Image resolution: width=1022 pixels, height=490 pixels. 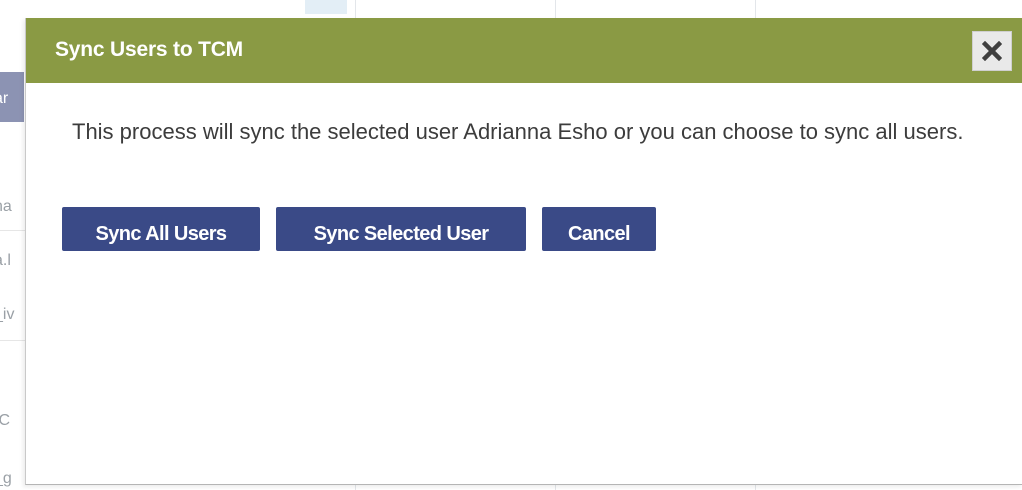 I want to click on cancel-button: Cancel, so click(x=599, y=229).